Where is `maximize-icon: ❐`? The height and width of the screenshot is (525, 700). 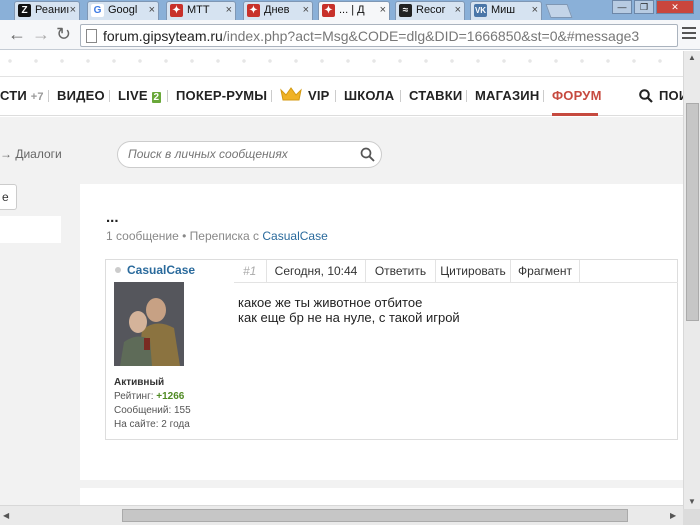
maximize-icon: ❐ is located at coordinates (644, 7).